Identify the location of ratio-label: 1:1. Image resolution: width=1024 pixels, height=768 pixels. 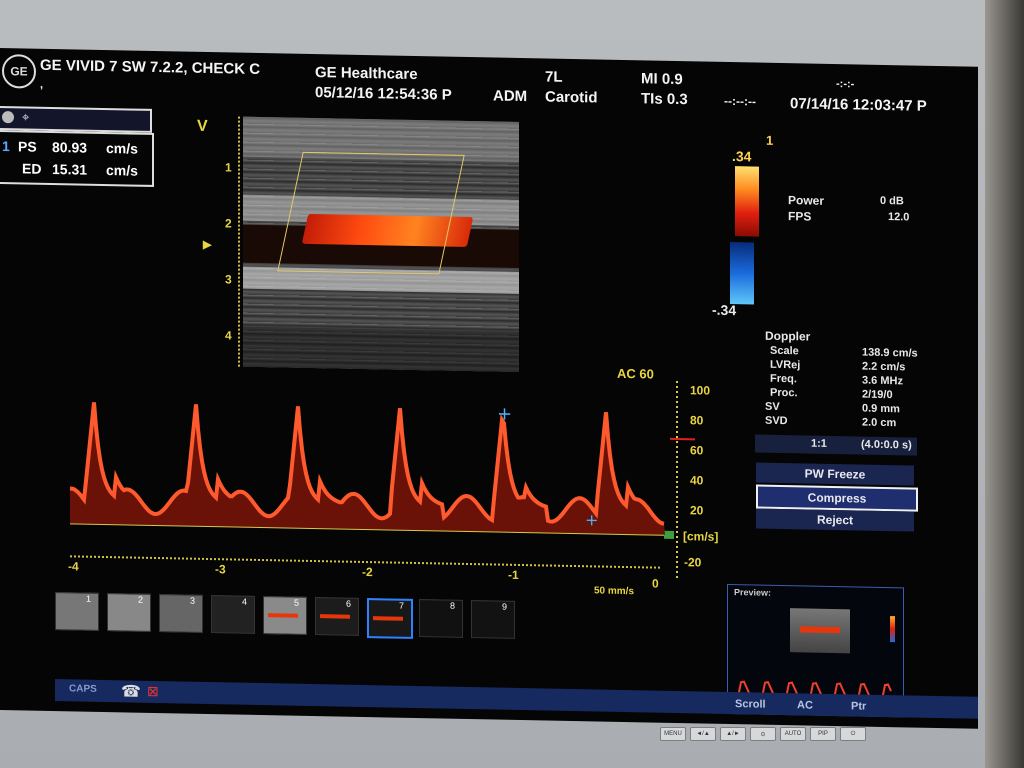
(819, 443).